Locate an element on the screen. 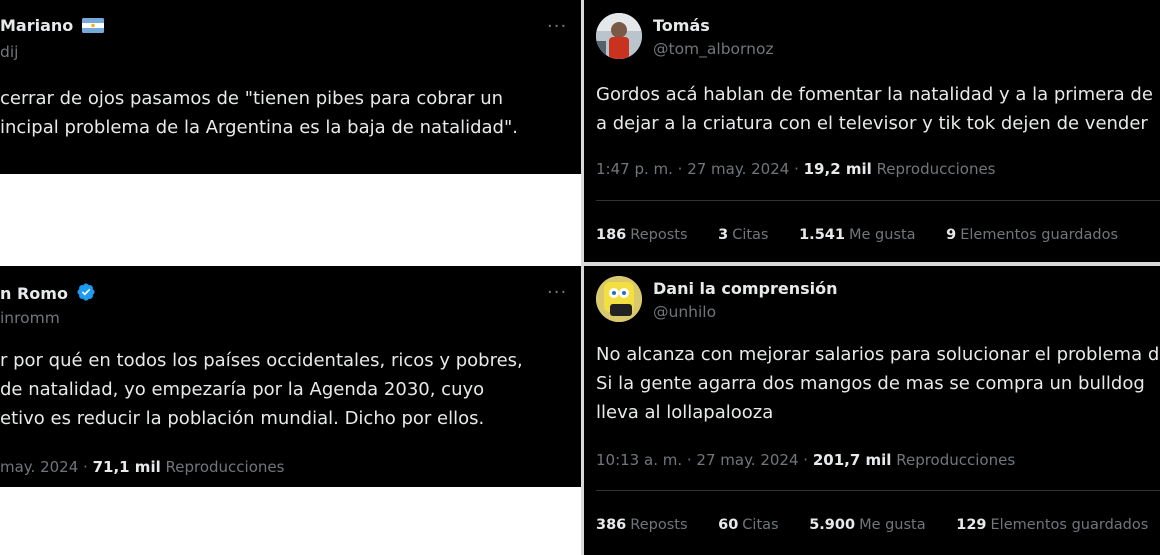 The height and width of the screenshot is (555, 1160). user-name: Tomás is located at coordinates (681, 25).